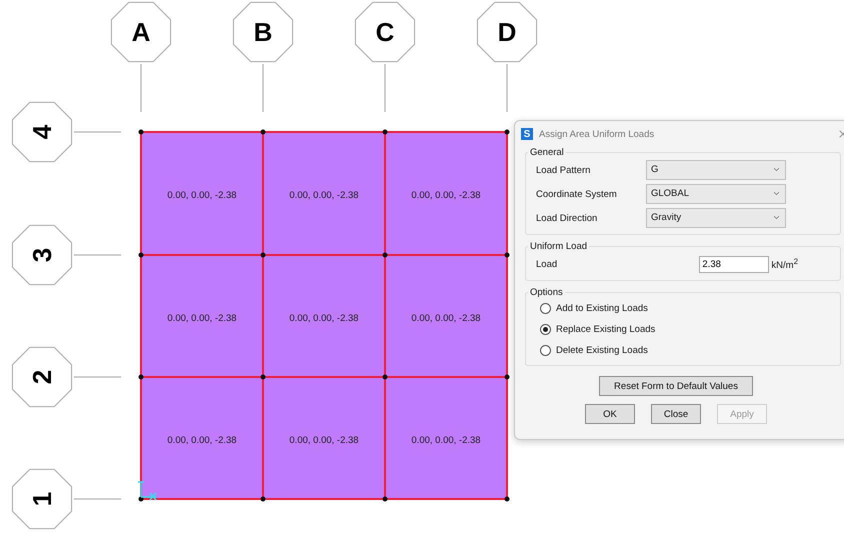 The width and height of the screenshot is (844, 535). Describe the element at coordinates (784, 264) in the screenshot. I see `unit-label: kN/m$^{2}$` at that location.